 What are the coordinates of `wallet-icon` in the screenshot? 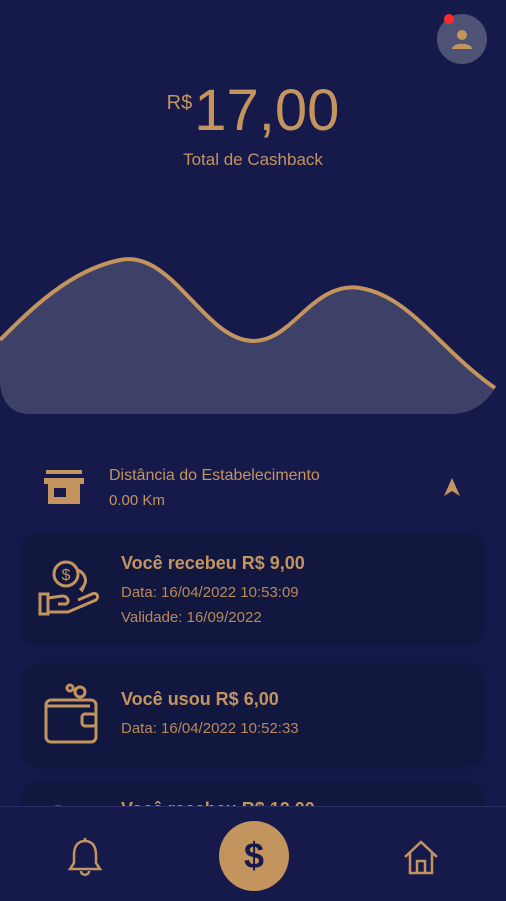 It's located at (71, 713).